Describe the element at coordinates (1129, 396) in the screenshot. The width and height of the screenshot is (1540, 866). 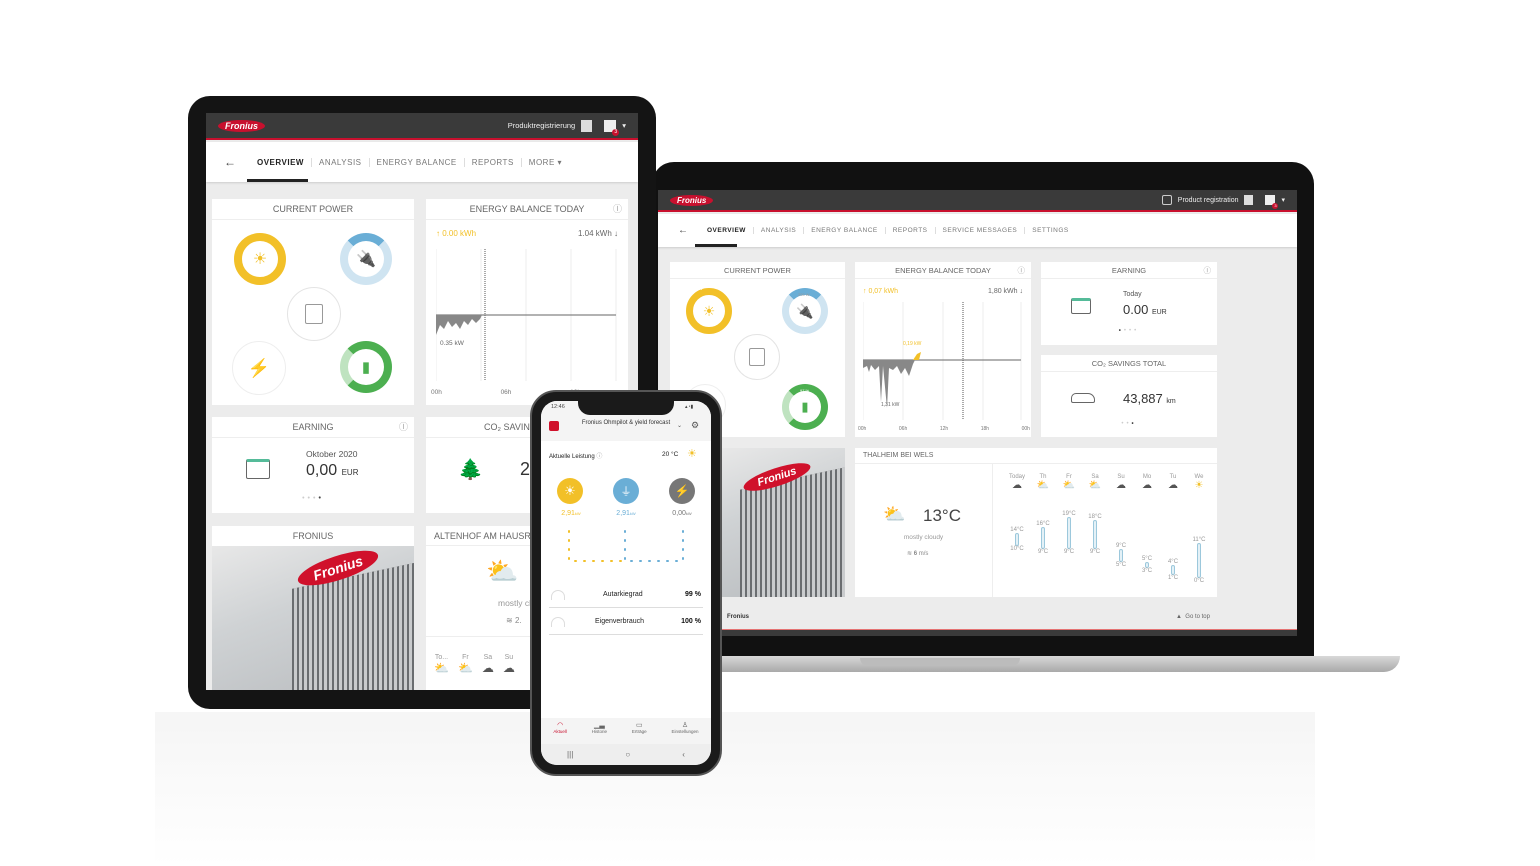
I see `co2-savings-card: CO₂ SAVINGS TOTAL 43,887 km •••` at that location.